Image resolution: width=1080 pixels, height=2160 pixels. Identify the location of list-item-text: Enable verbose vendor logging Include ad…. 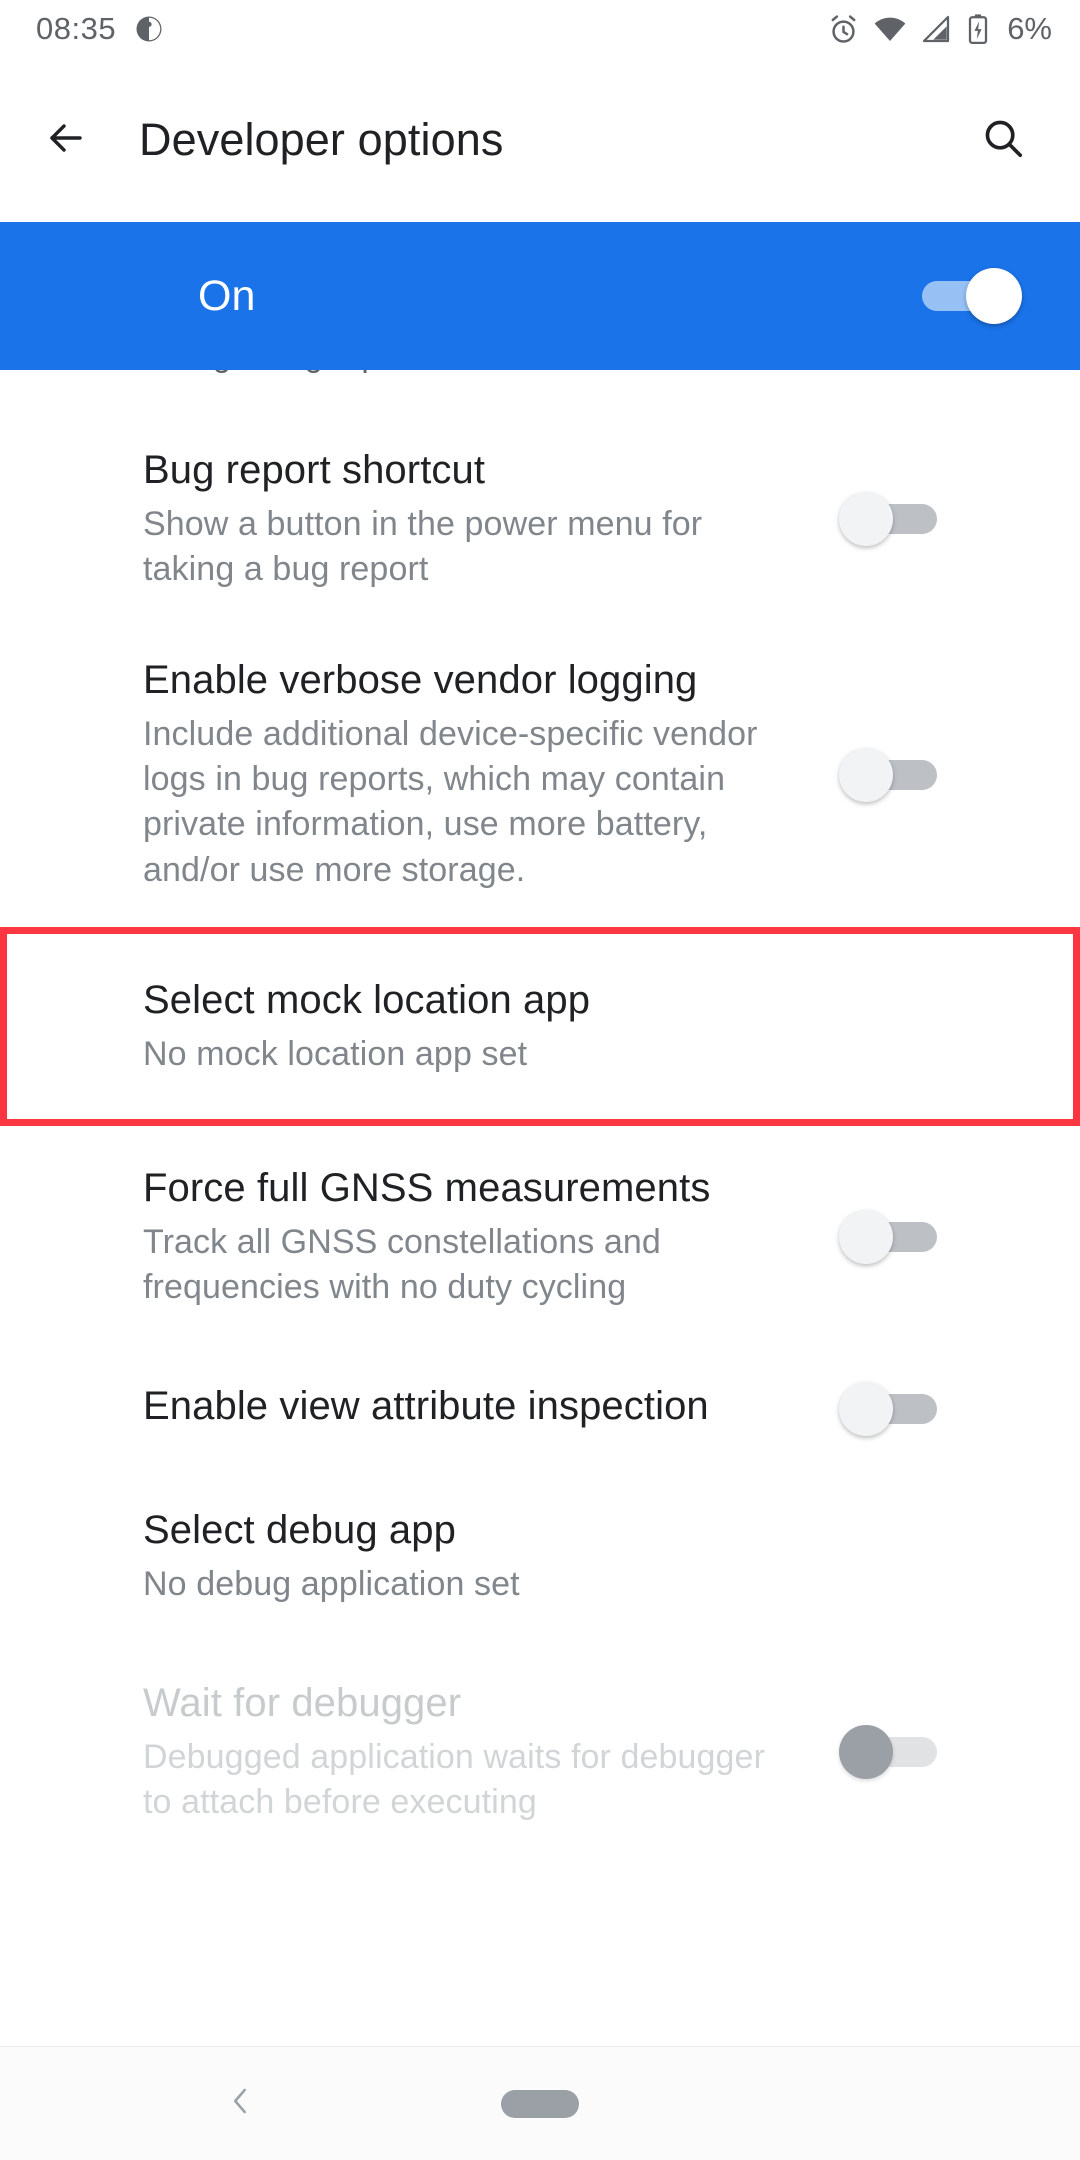
(473, 774).